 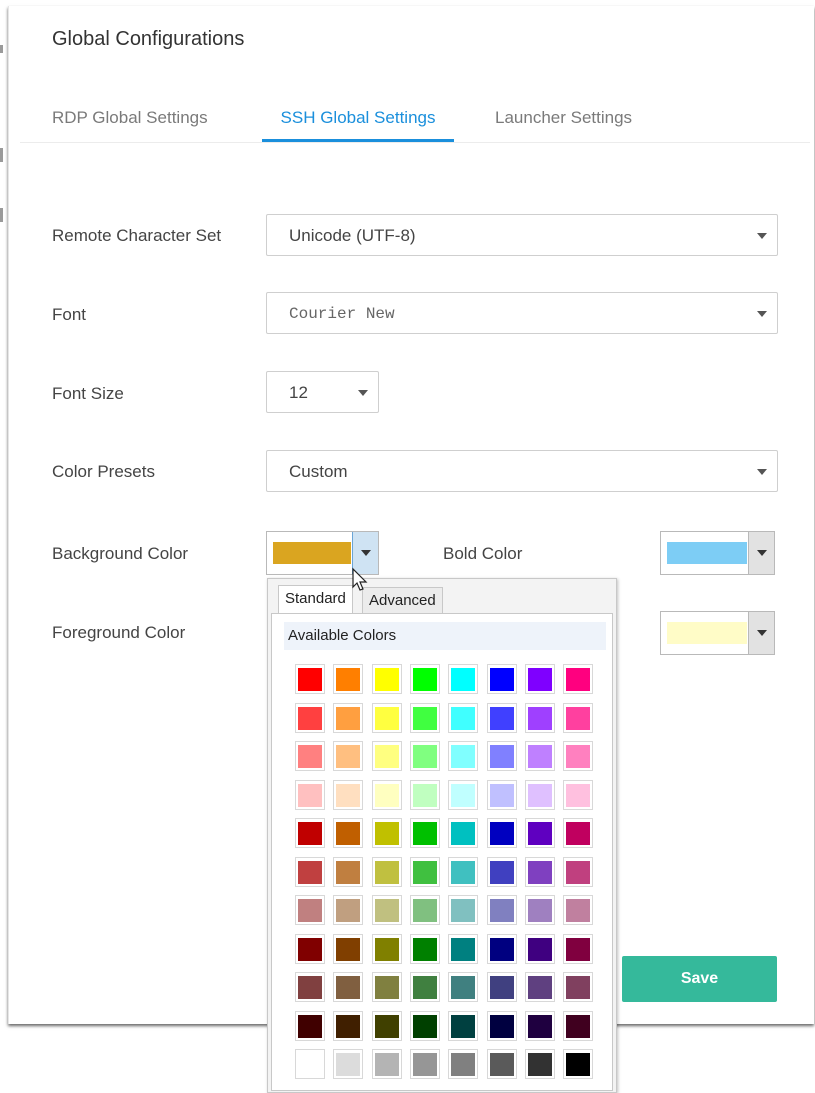 I want to click on tab-standard: Standard, so click(x=315, y=599).